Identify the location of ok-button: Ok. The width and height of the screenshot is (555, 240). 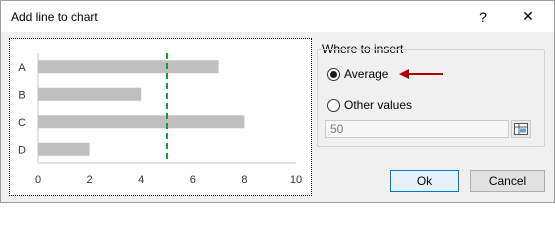
(424, 181).